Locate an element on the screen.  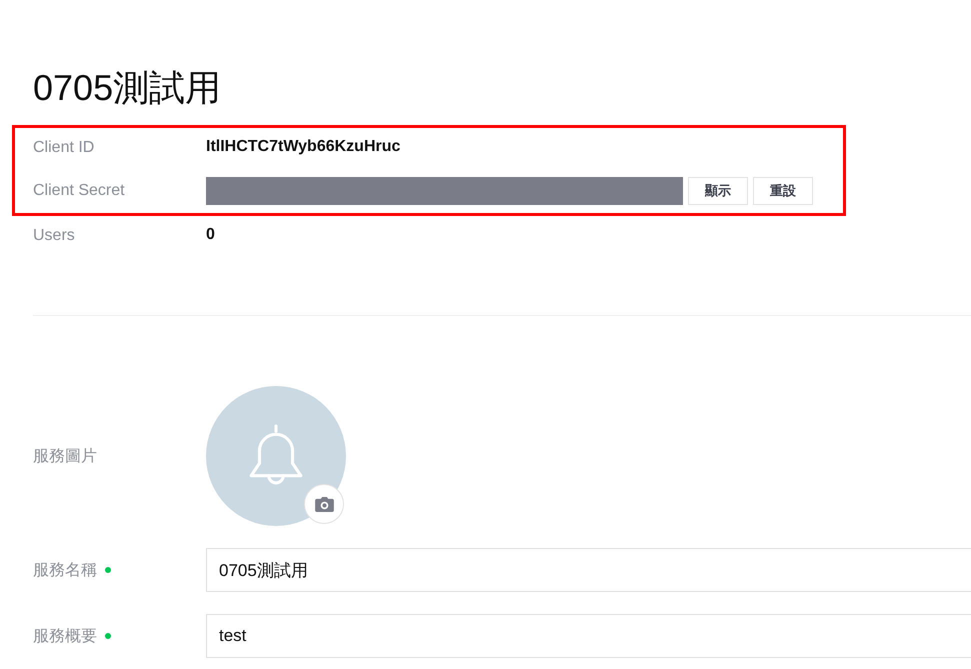
camera-icon is located at coordinates (324, 504).